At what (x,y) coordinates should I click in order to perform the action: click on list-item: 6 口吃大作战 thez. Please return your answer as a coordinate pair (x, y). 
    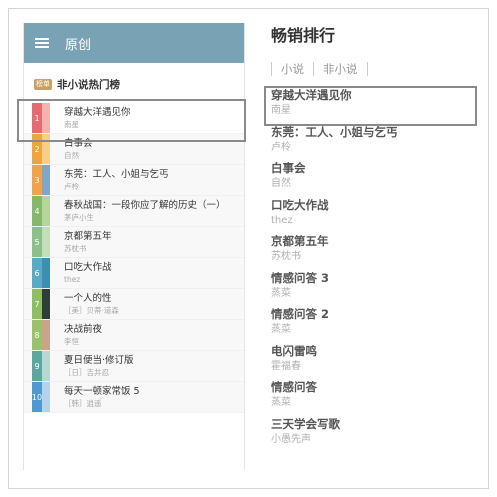
    Looking at the image, I should click on (134, 273).